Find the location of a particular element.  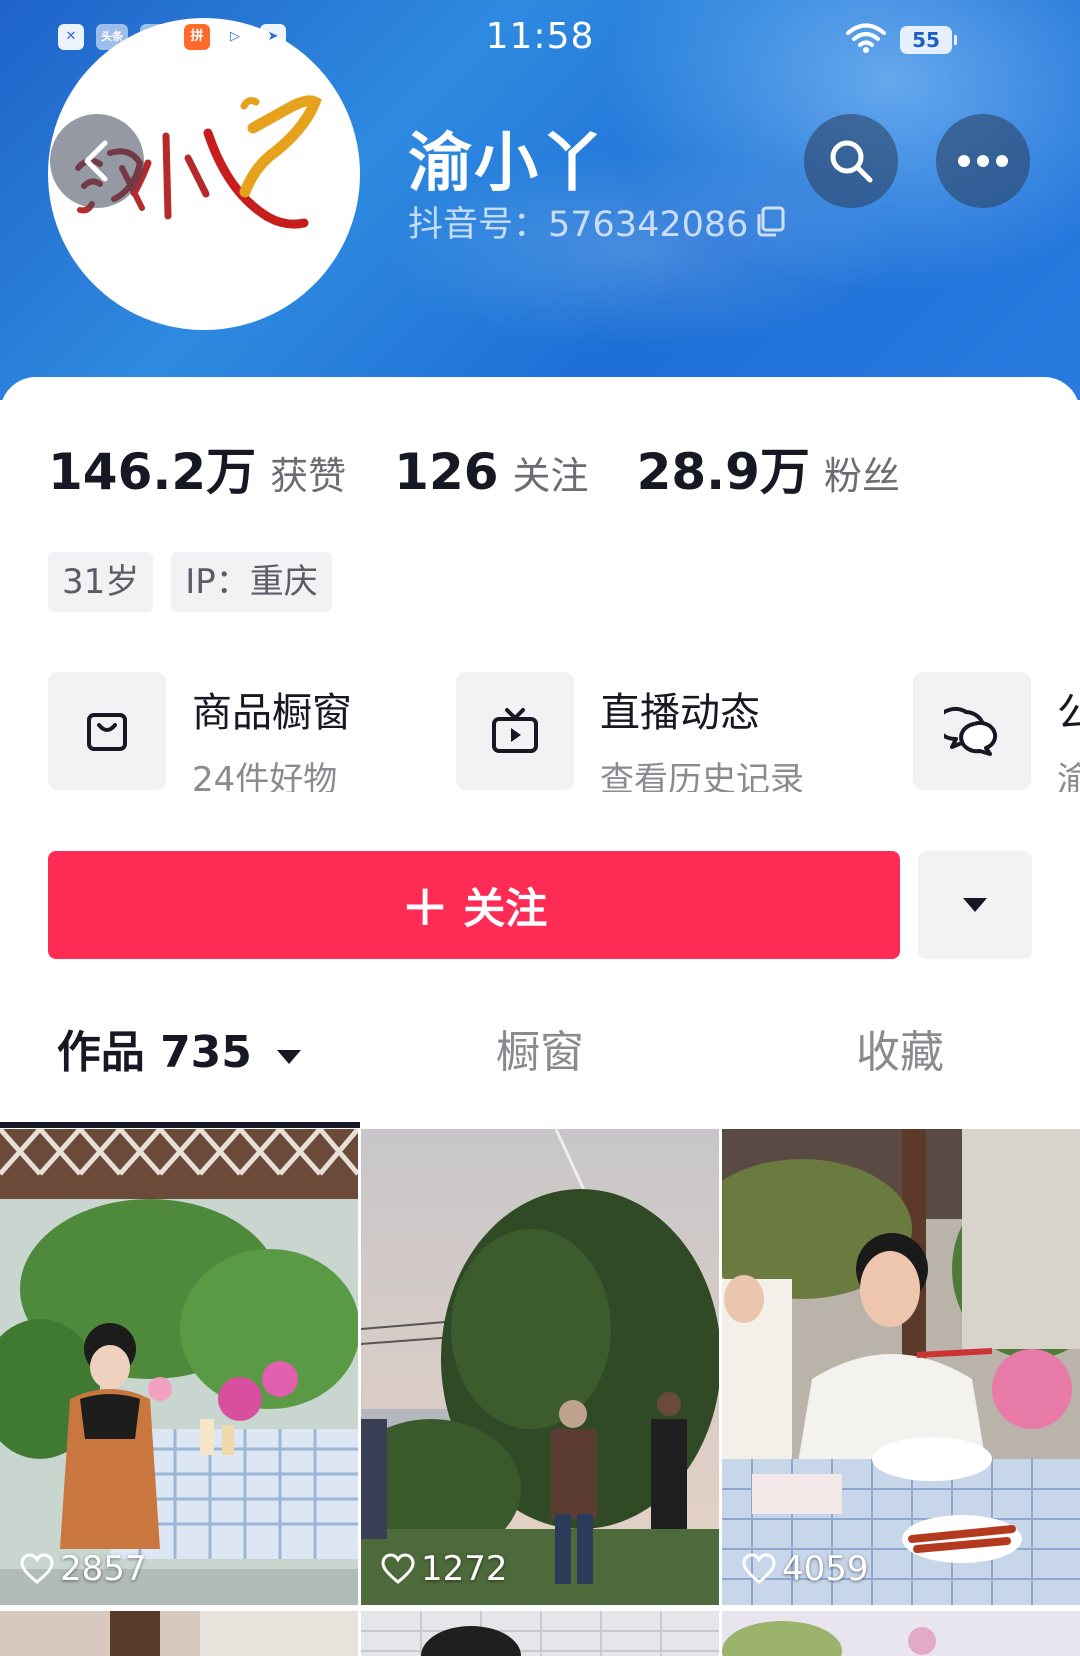

like-count: 2857 is located at coordinates (83, 1569).